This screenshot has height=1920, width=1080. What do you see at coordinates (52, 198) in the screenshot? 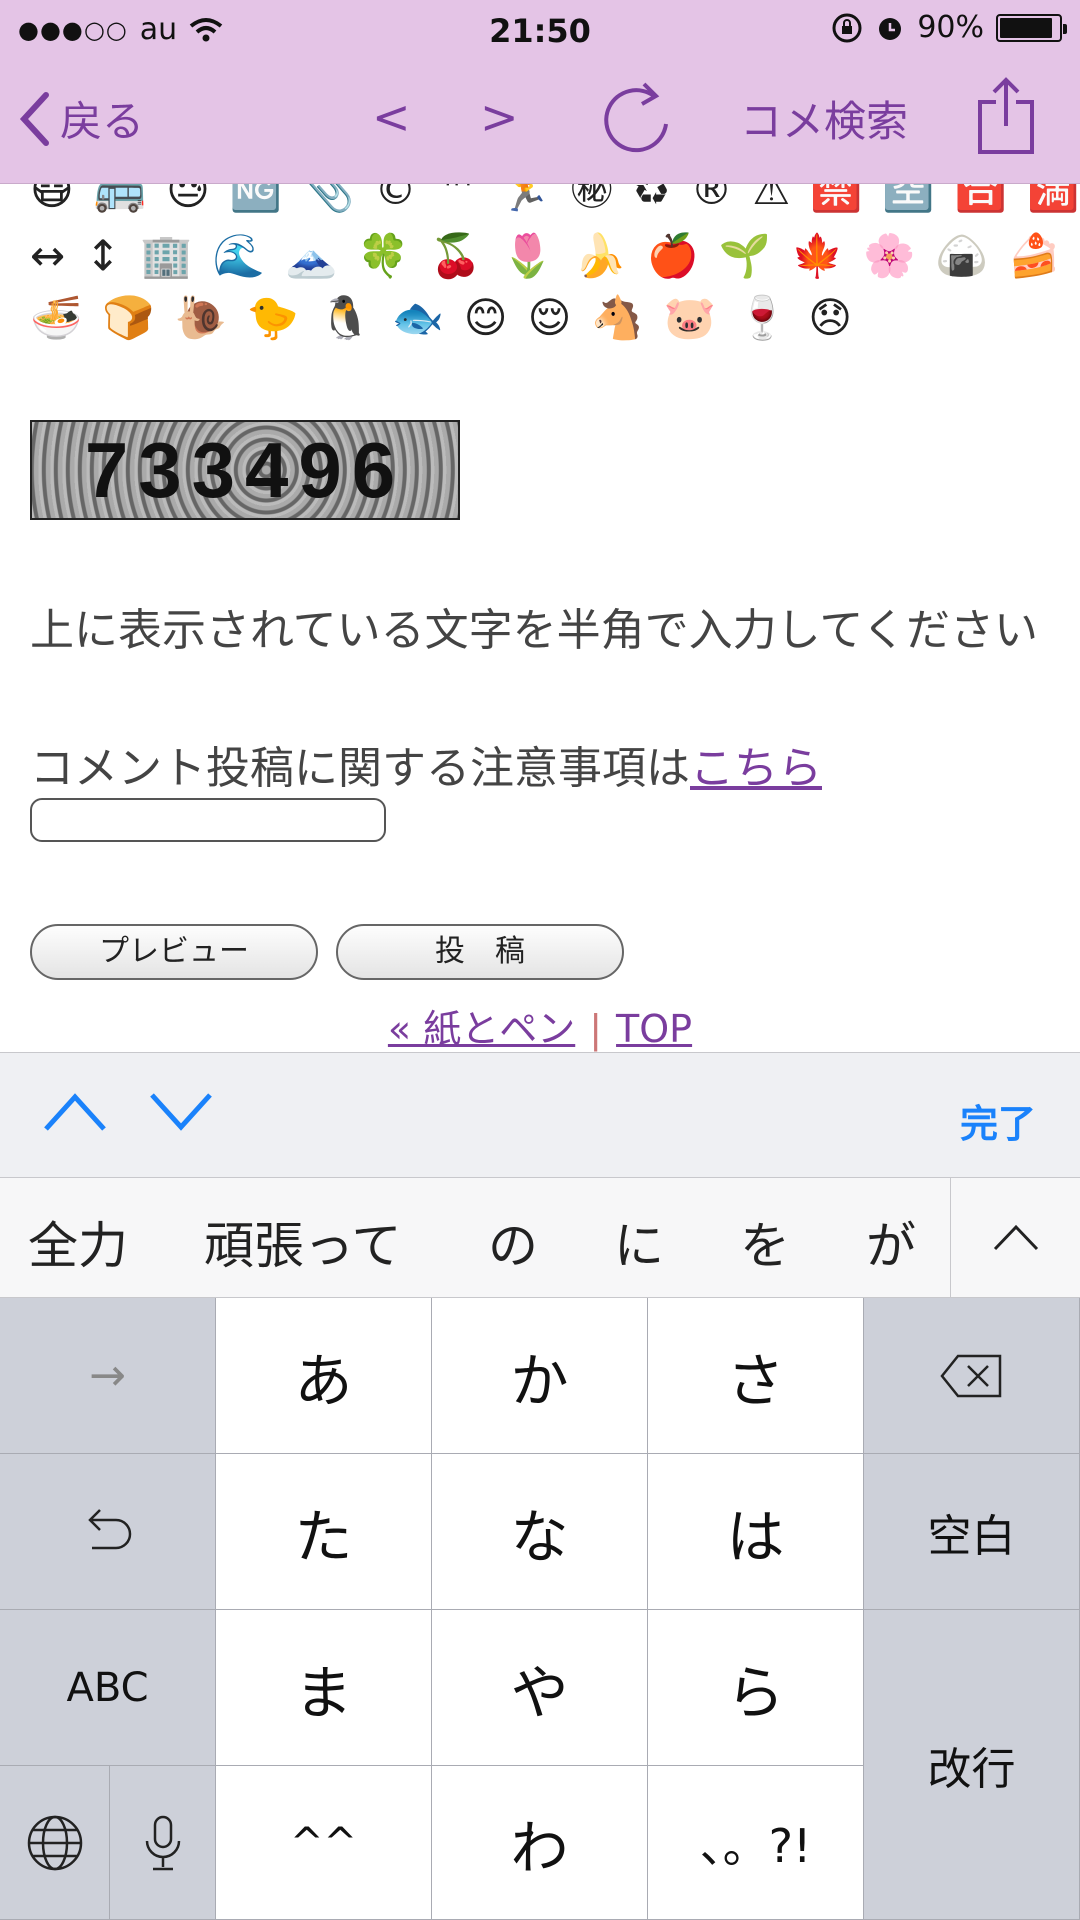
I see `emoji-item: 😷` at bounding box center [52, 198].